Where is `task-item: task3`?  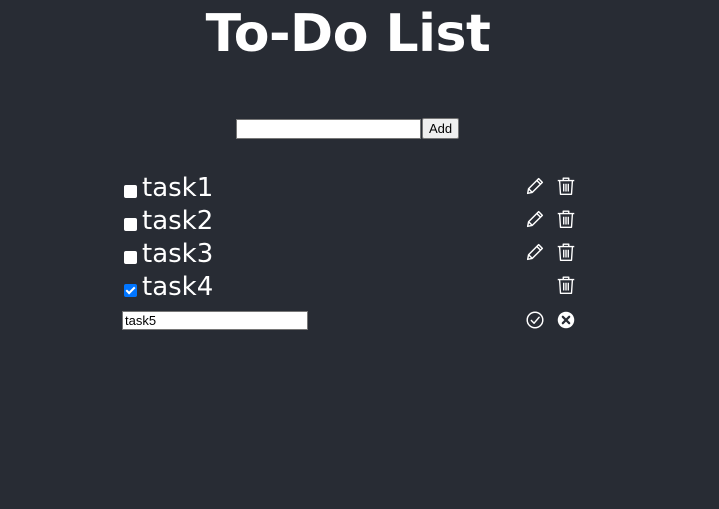 task-item: task3 is located at coordinates (354, 255).